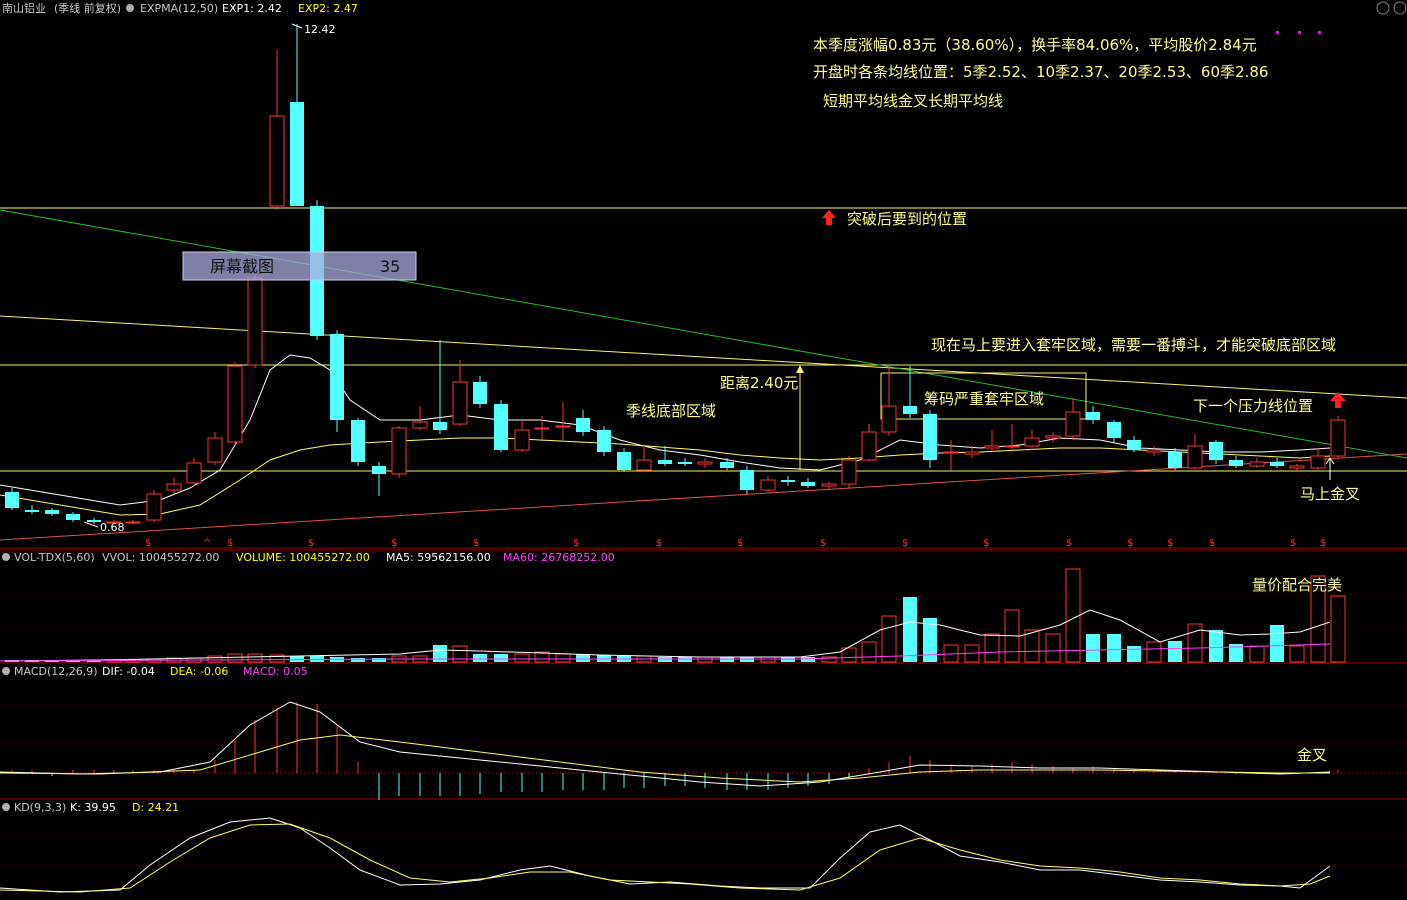  What do you see at coordinates (160, 557) in the screenshot?
I see `svg-text: VVOL: 100455272.00` at bounding box center [160, 557].